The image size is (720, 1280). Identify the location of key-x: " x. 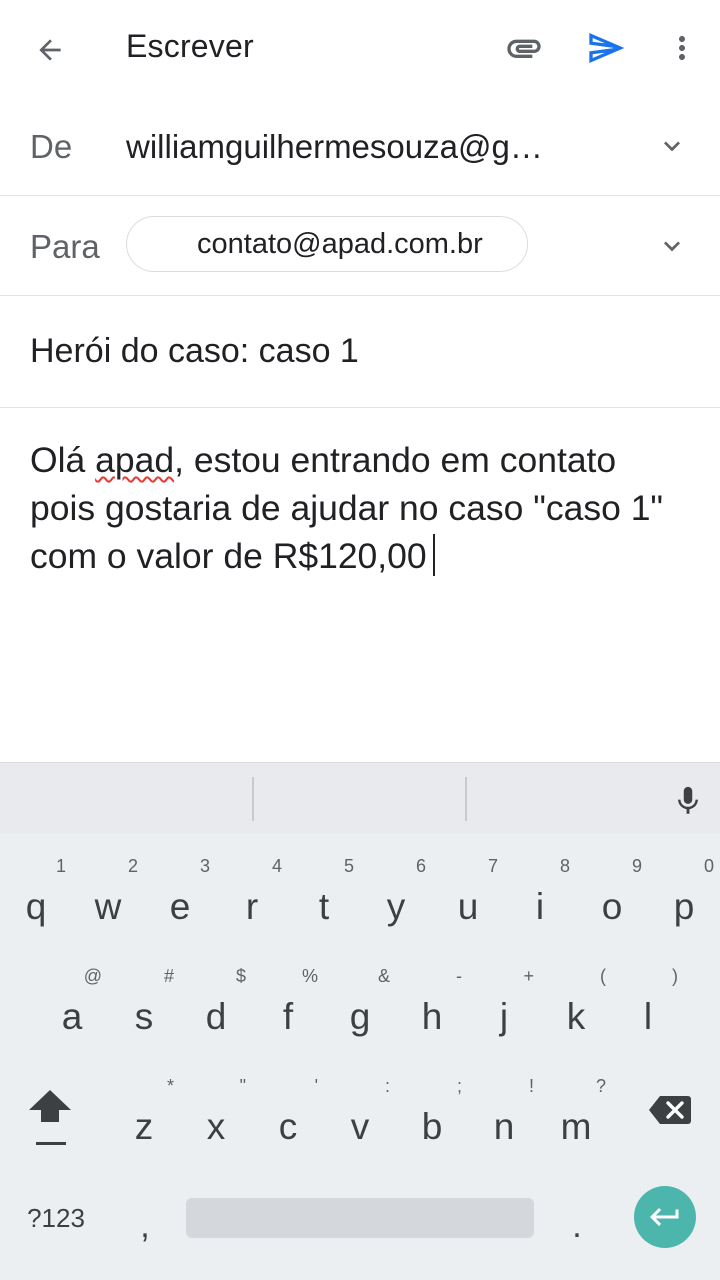
(216, 1116).